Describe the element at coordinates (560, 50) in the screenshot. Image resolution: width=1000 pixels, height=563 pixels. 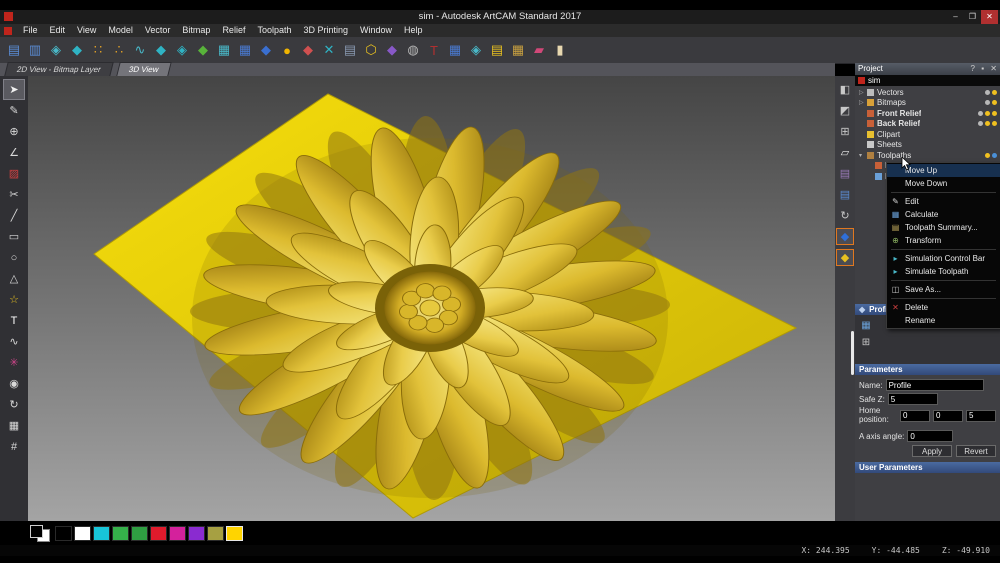
I see `vase-icon: ▮` at that location.